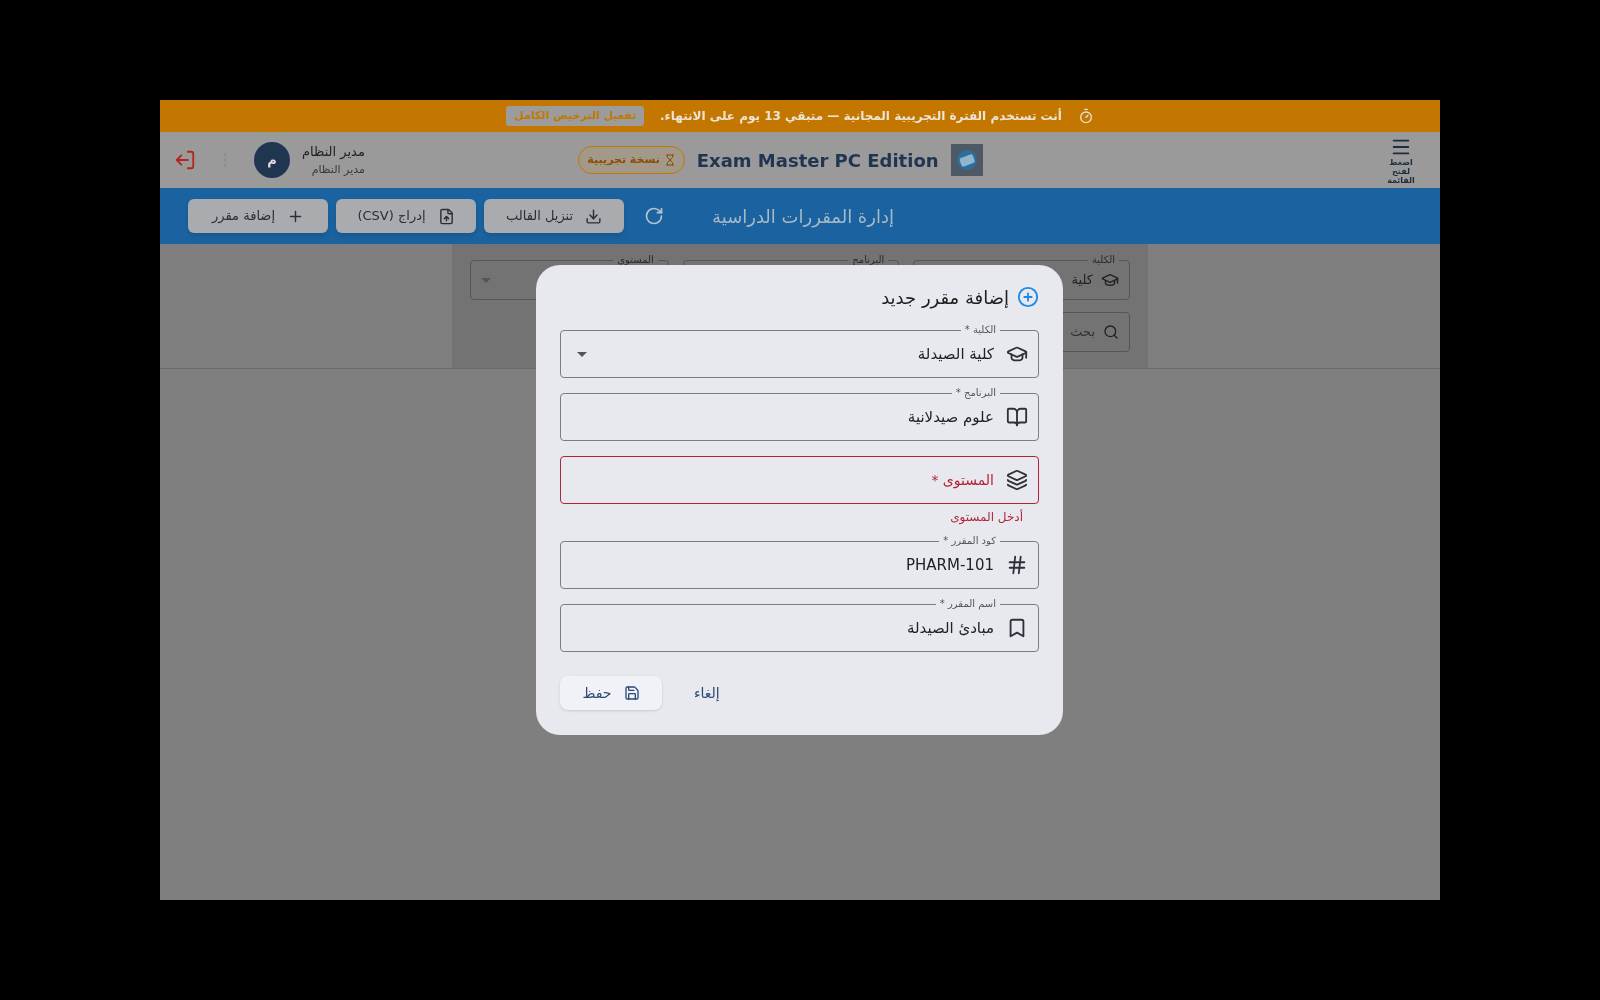 The height and width of the screenshot is (1000, 1600). Describe the element at coordinates (861, 116) in the screenshot. I see `trial-message: أنت تستخدم الفترة التجريبية المجانية — متبقي 13 يوم على الانتهاء.` at that location.